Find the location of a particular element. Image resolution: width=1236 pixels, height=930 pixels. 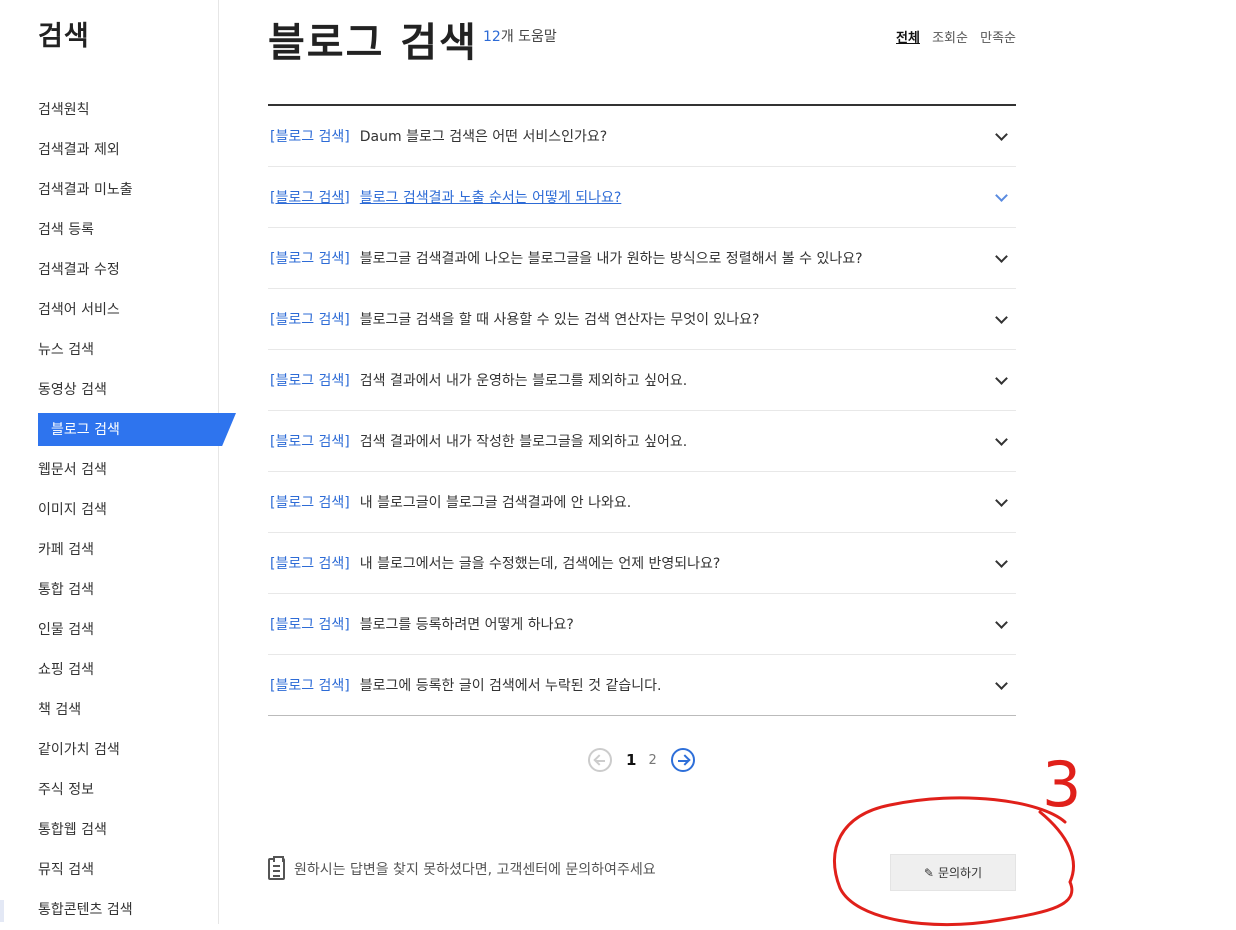

sidebar-item-result-exclusion: 검색결과 제외 is located at coordinates (120, 150).